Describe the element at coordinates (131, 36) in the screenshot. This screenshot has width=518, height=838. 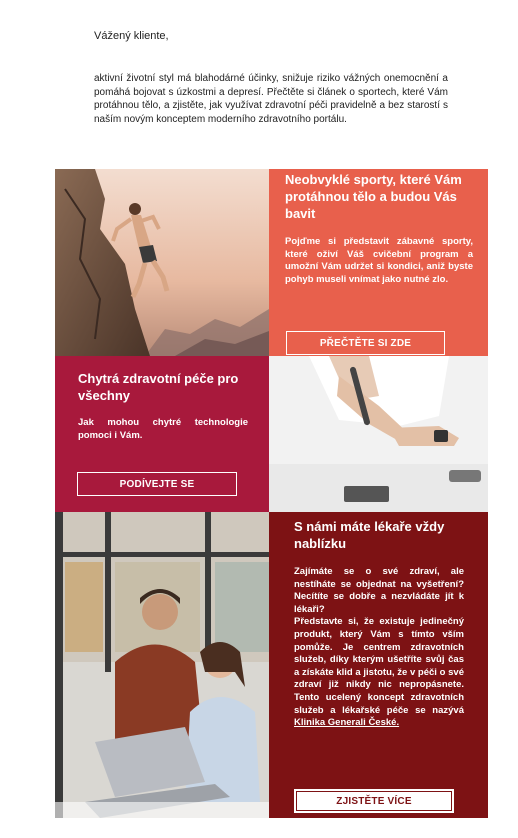
I see `greeting: Vážený kliente,` at that location.